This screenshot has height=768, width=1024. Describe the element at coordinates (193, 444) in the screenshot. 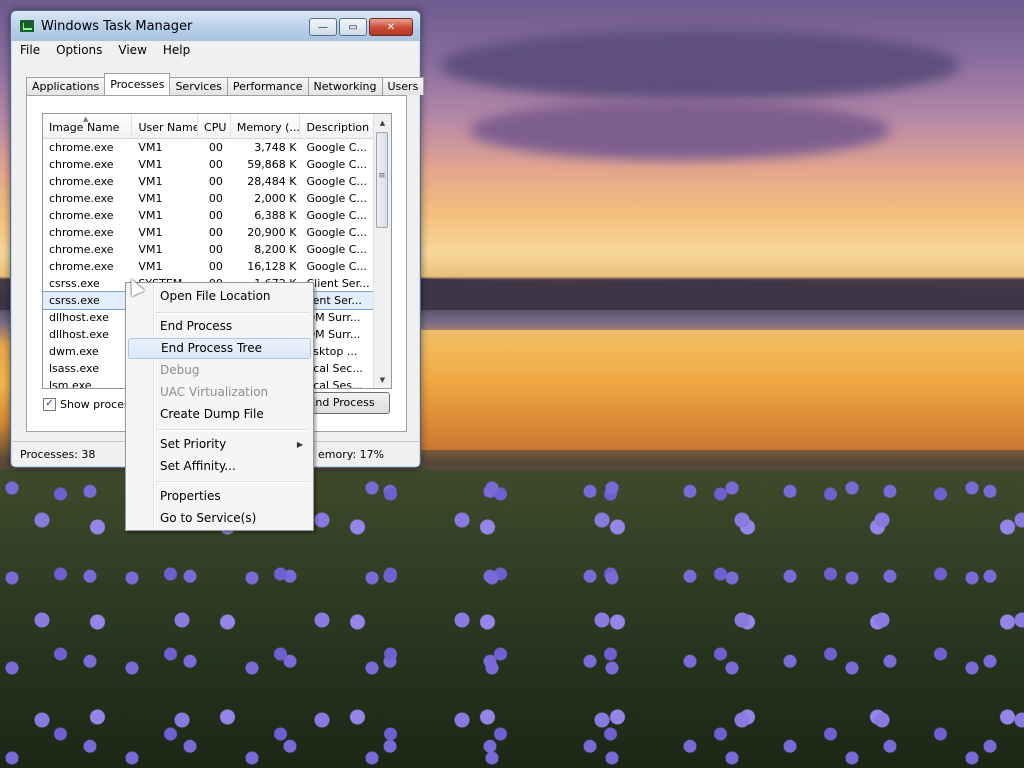

I see `menu-label: Set Priority` at that location.